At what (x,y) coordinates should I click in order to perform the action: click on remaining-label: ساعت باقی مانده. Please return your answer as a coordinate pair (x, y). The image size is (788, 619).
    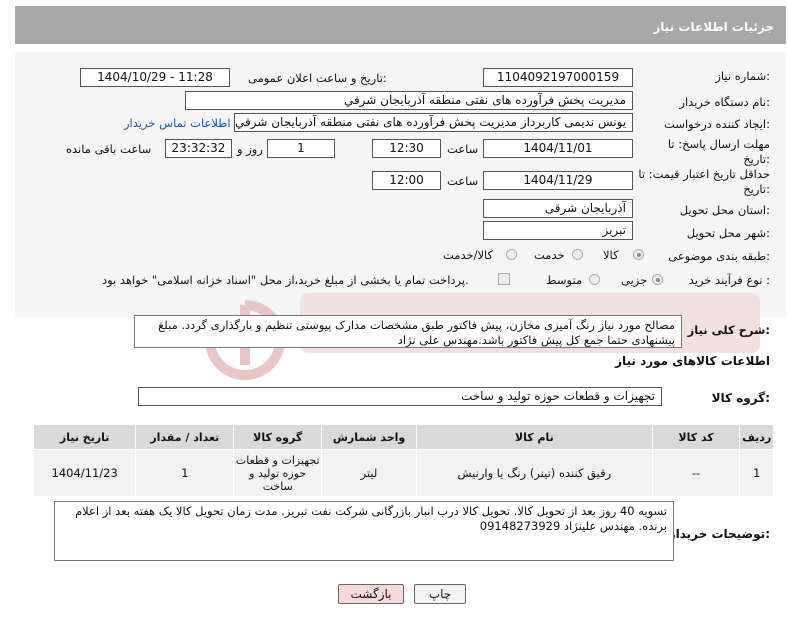
    Looking at the image, I should click on (109, 149).